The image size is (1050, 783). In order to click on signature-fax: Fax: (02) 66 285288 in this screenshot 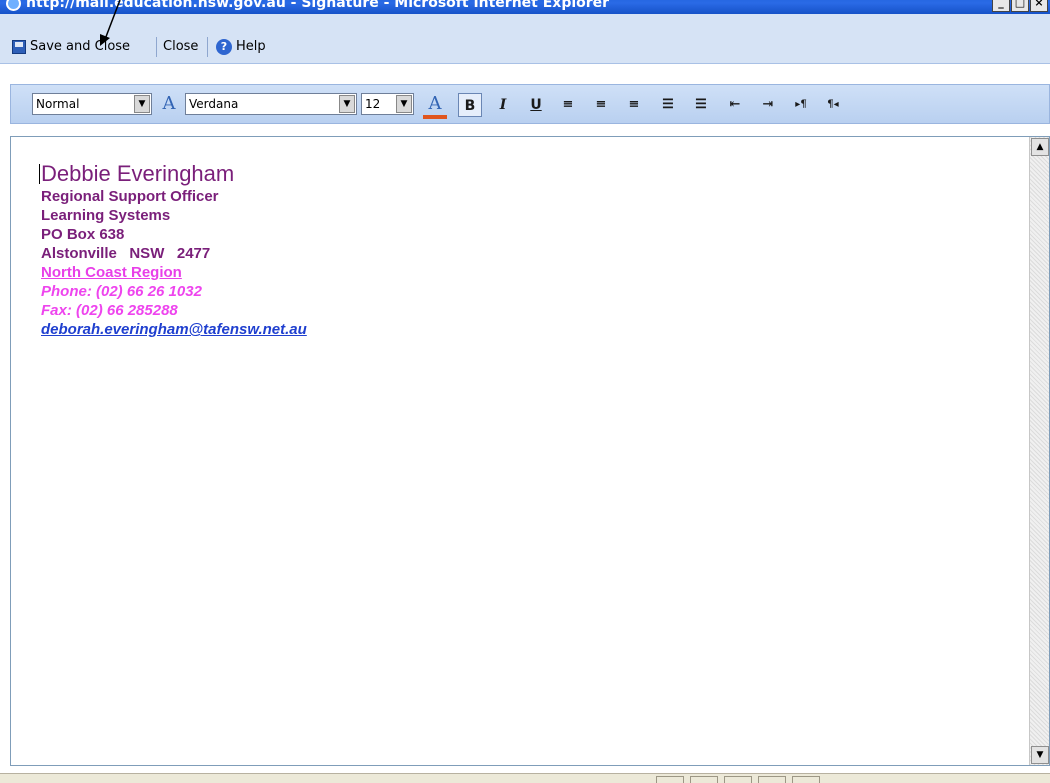, I will do `click(109, 310)`.